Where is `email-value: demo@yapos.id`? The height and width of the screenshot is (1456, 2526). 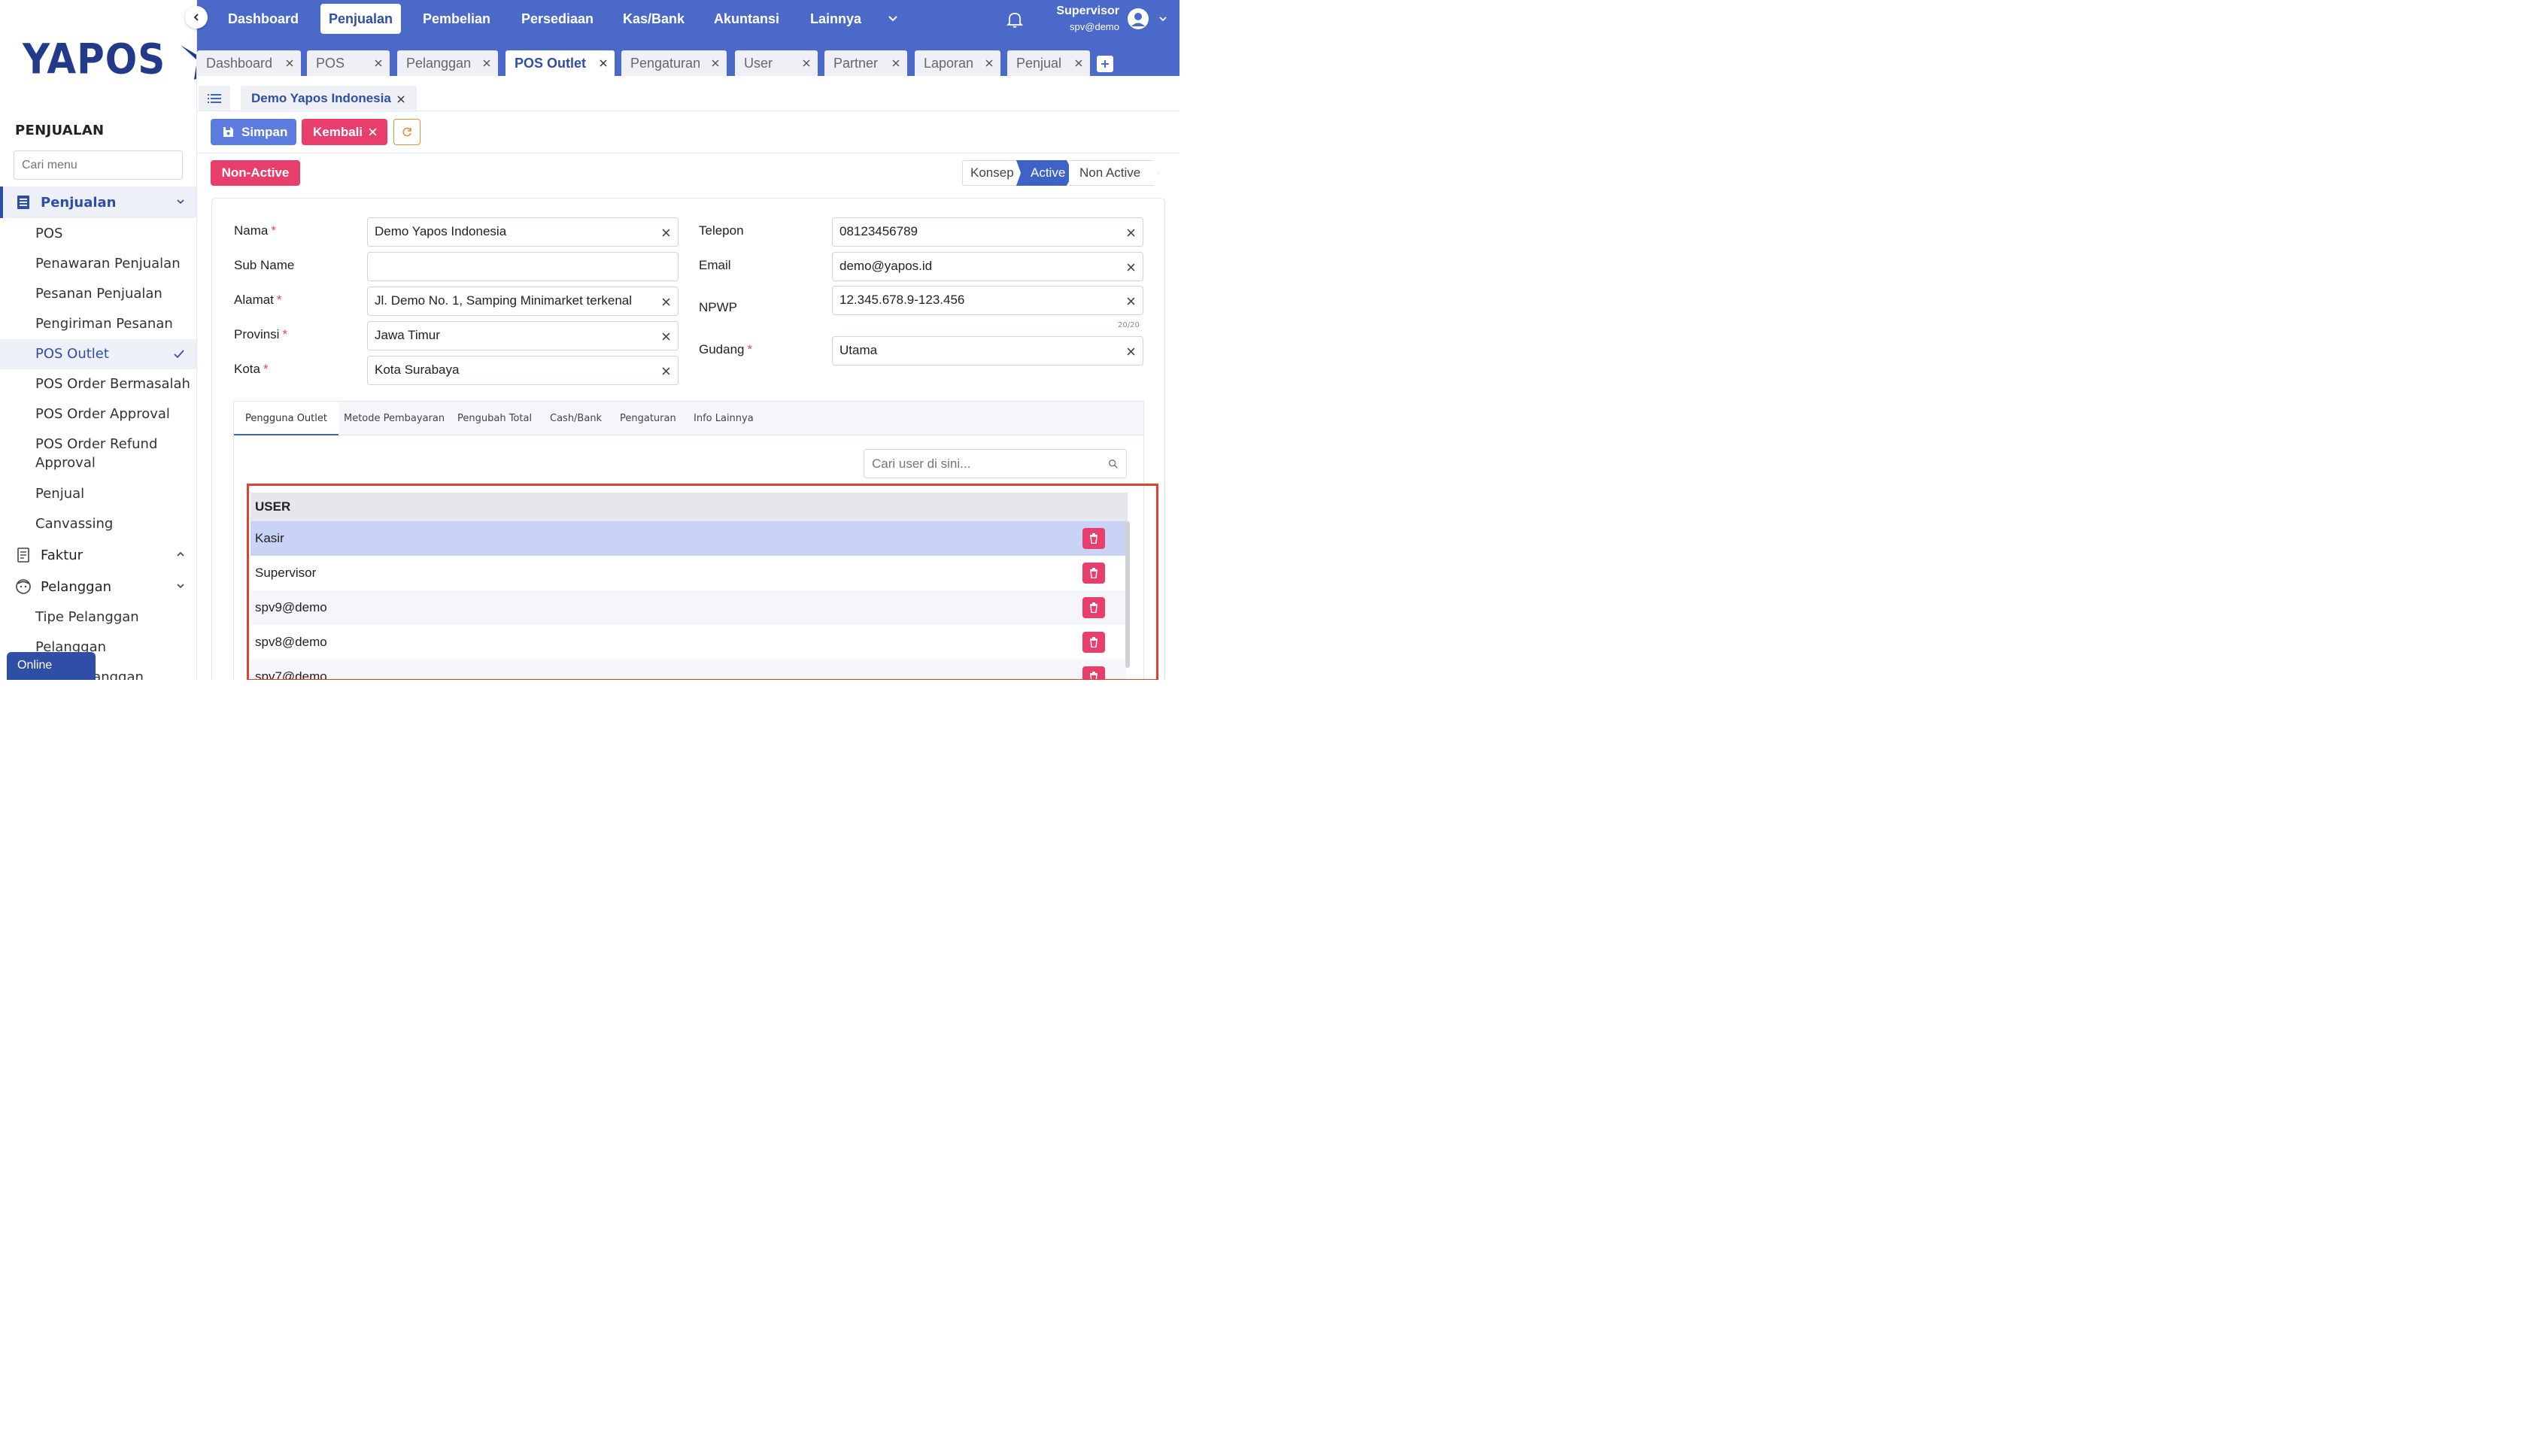 email-value: demo@yapos.id is located at coordinates (886, 266).